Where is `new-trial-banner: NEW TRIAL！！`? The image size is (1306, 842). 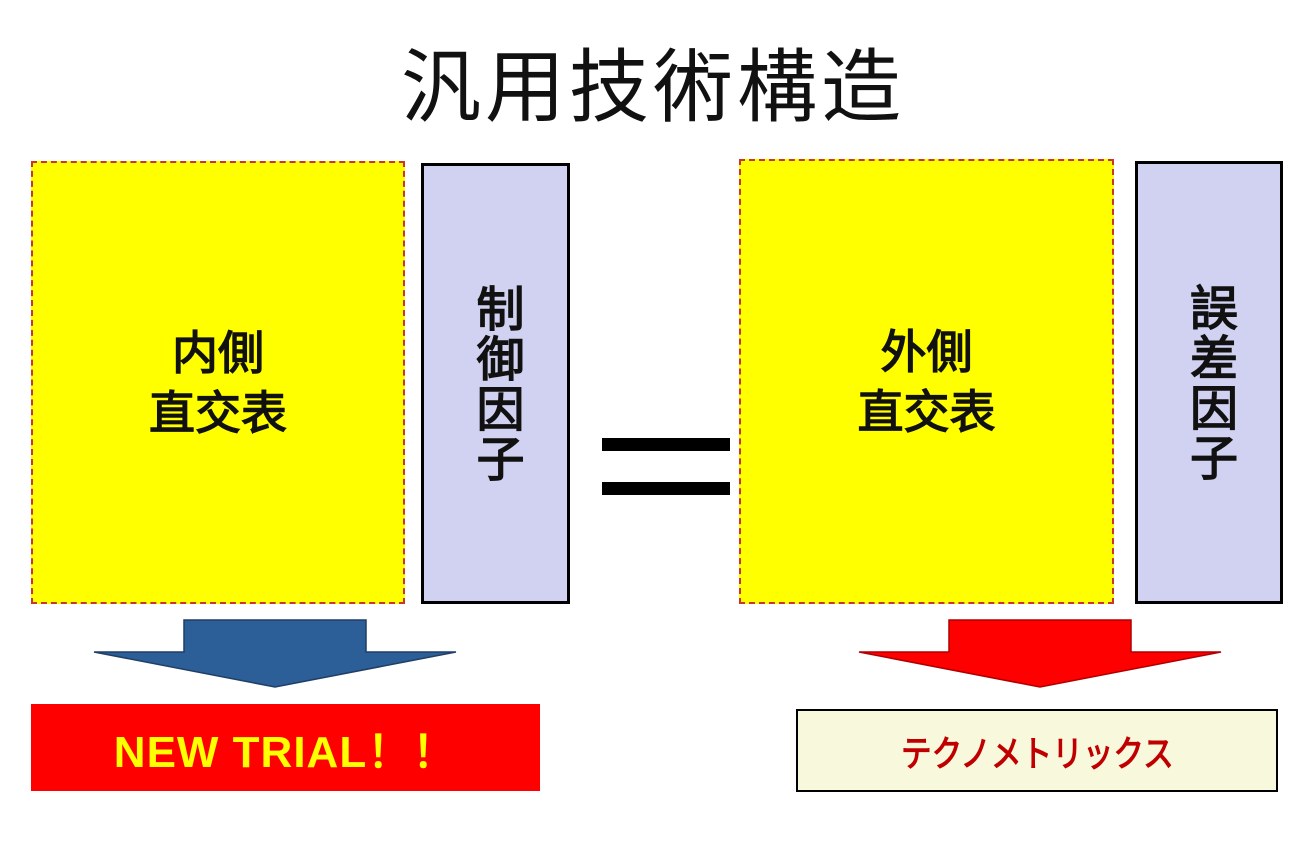
new-trial-banner: NEW TRIAL！！ is located at coordinates (285, 747).